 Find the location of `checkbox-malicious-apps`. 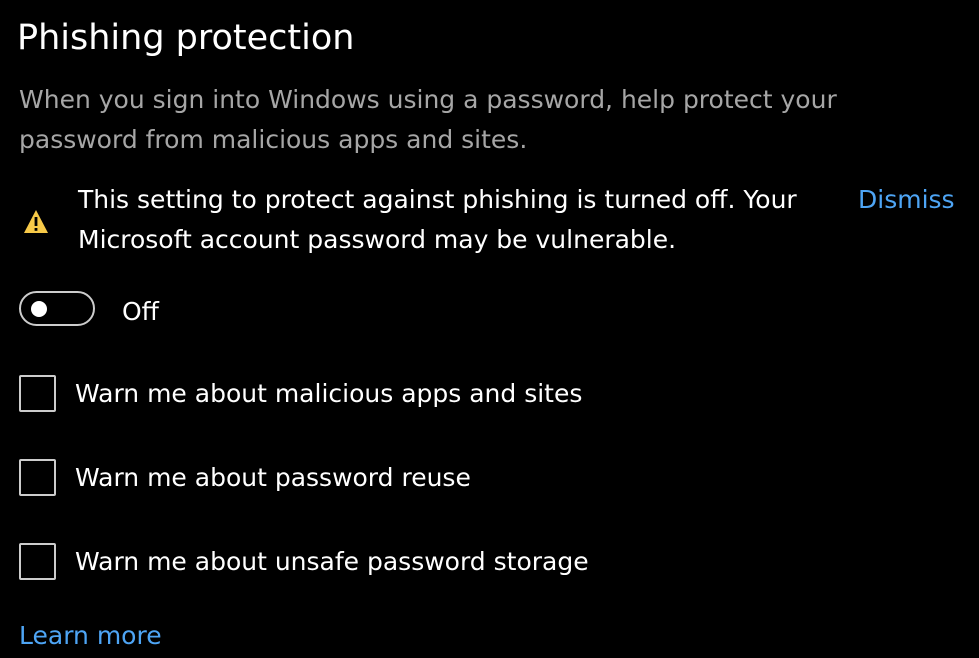

checkbox-malicious-apps is located at coordinates (37, 393).